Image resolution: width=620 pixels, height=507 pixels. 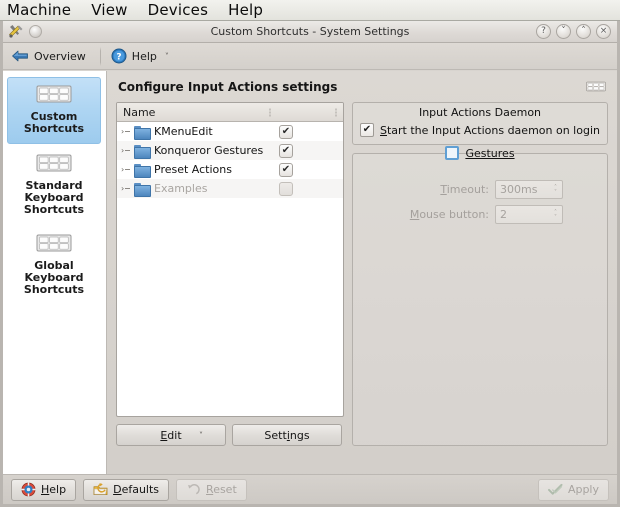 I want to click on window-maximize-button: ˄, so click(x=583, y=31).